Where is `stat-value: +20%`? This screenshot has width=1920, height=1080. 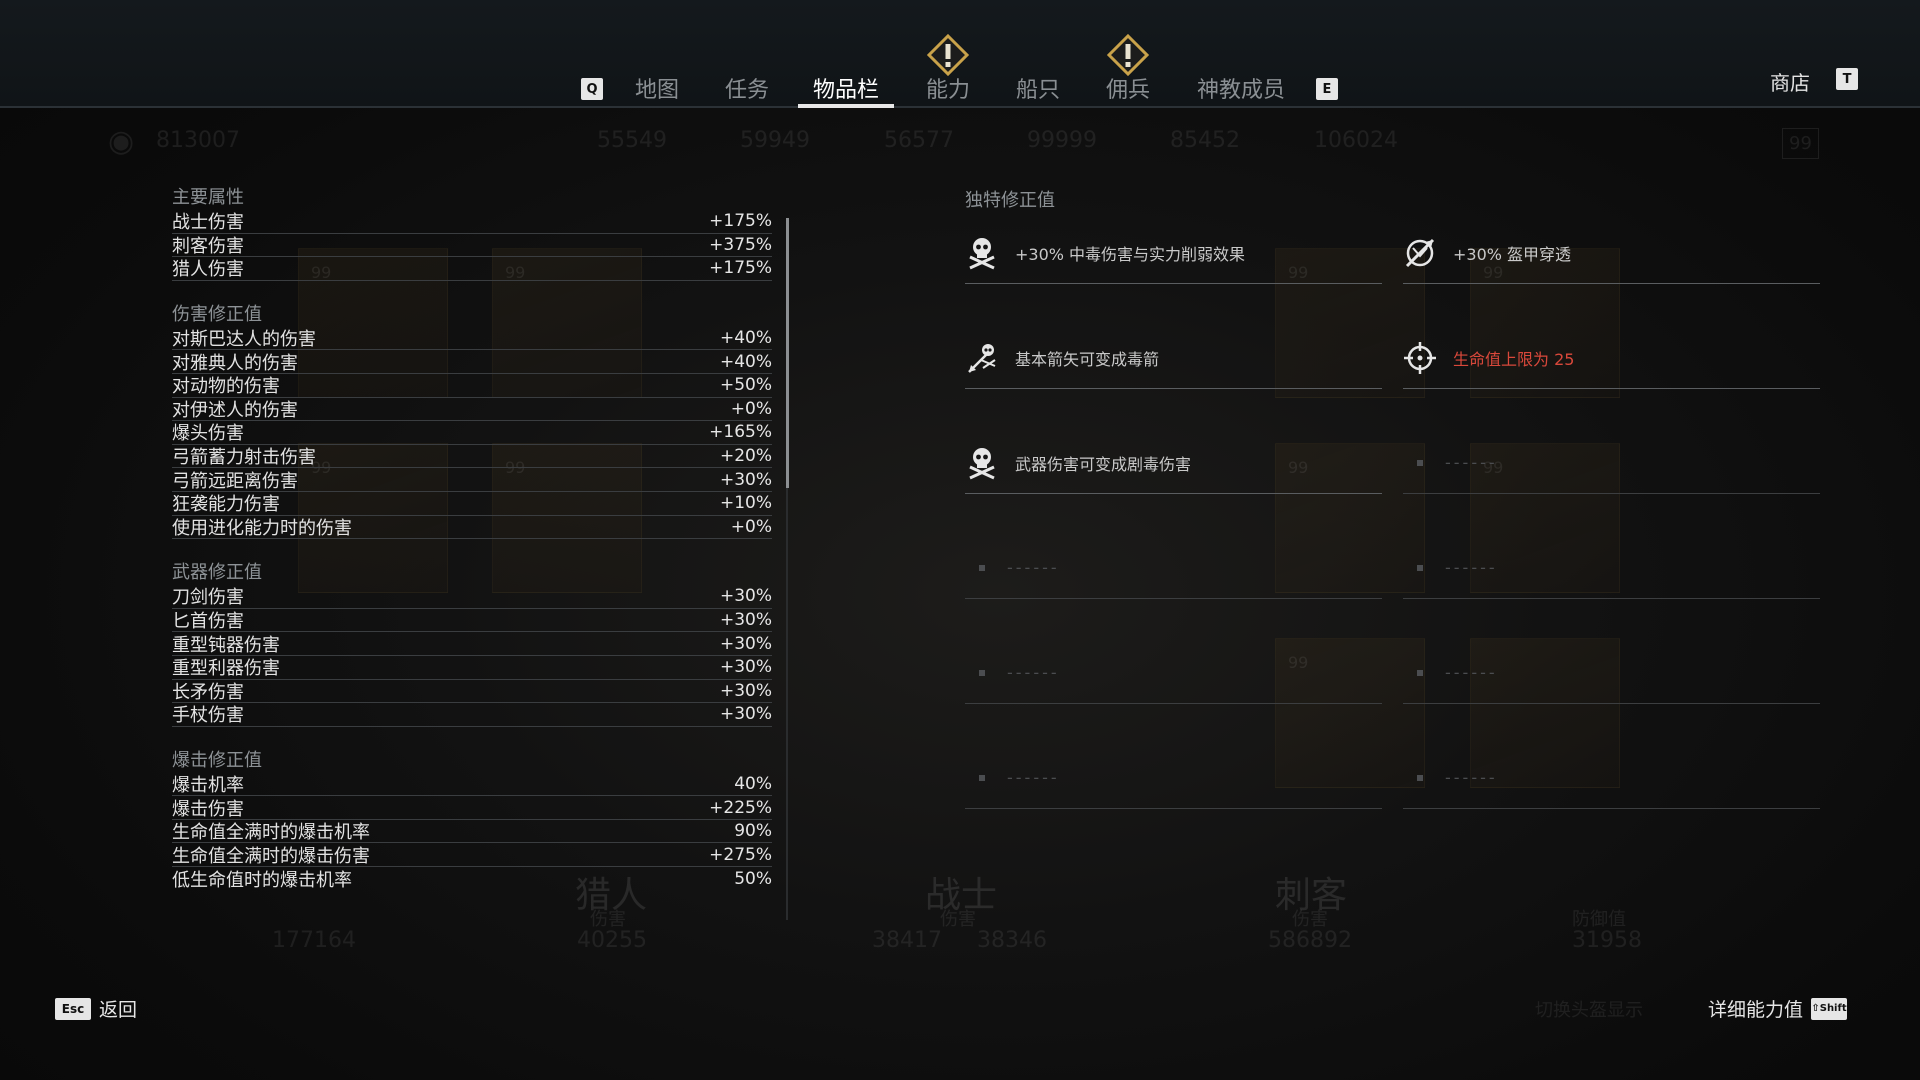
stat-value: +20% is located at coordinates (745, 456).